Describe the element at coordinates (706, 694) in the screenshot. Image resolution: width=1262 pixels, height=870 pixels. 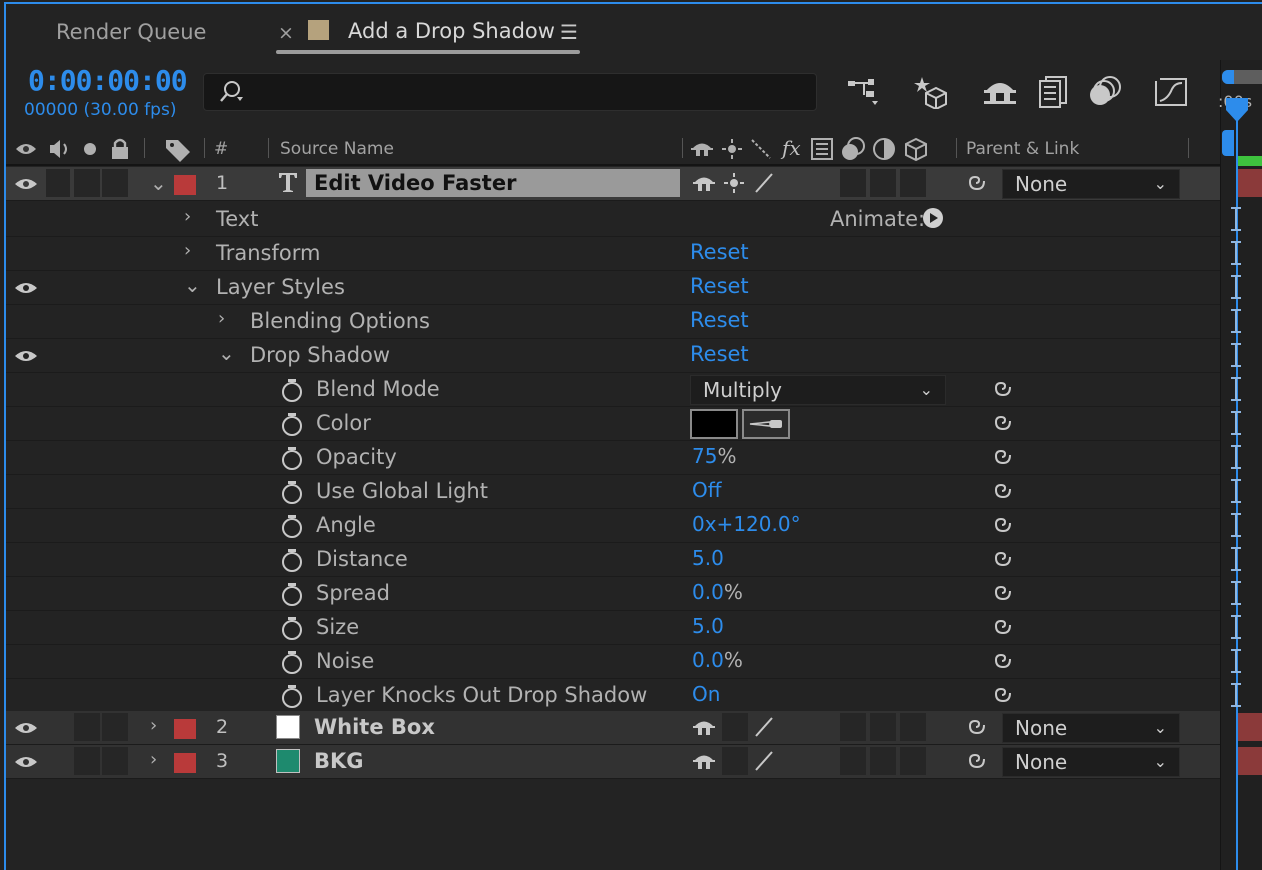
I see `layer-knocks-out-value: On` at that location.